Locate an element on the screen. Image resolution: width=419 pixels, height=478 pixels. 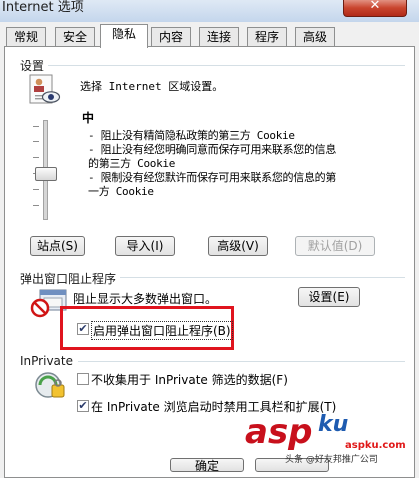
description-line: 的第三方 Cookie is located at coordinates (132, 163).